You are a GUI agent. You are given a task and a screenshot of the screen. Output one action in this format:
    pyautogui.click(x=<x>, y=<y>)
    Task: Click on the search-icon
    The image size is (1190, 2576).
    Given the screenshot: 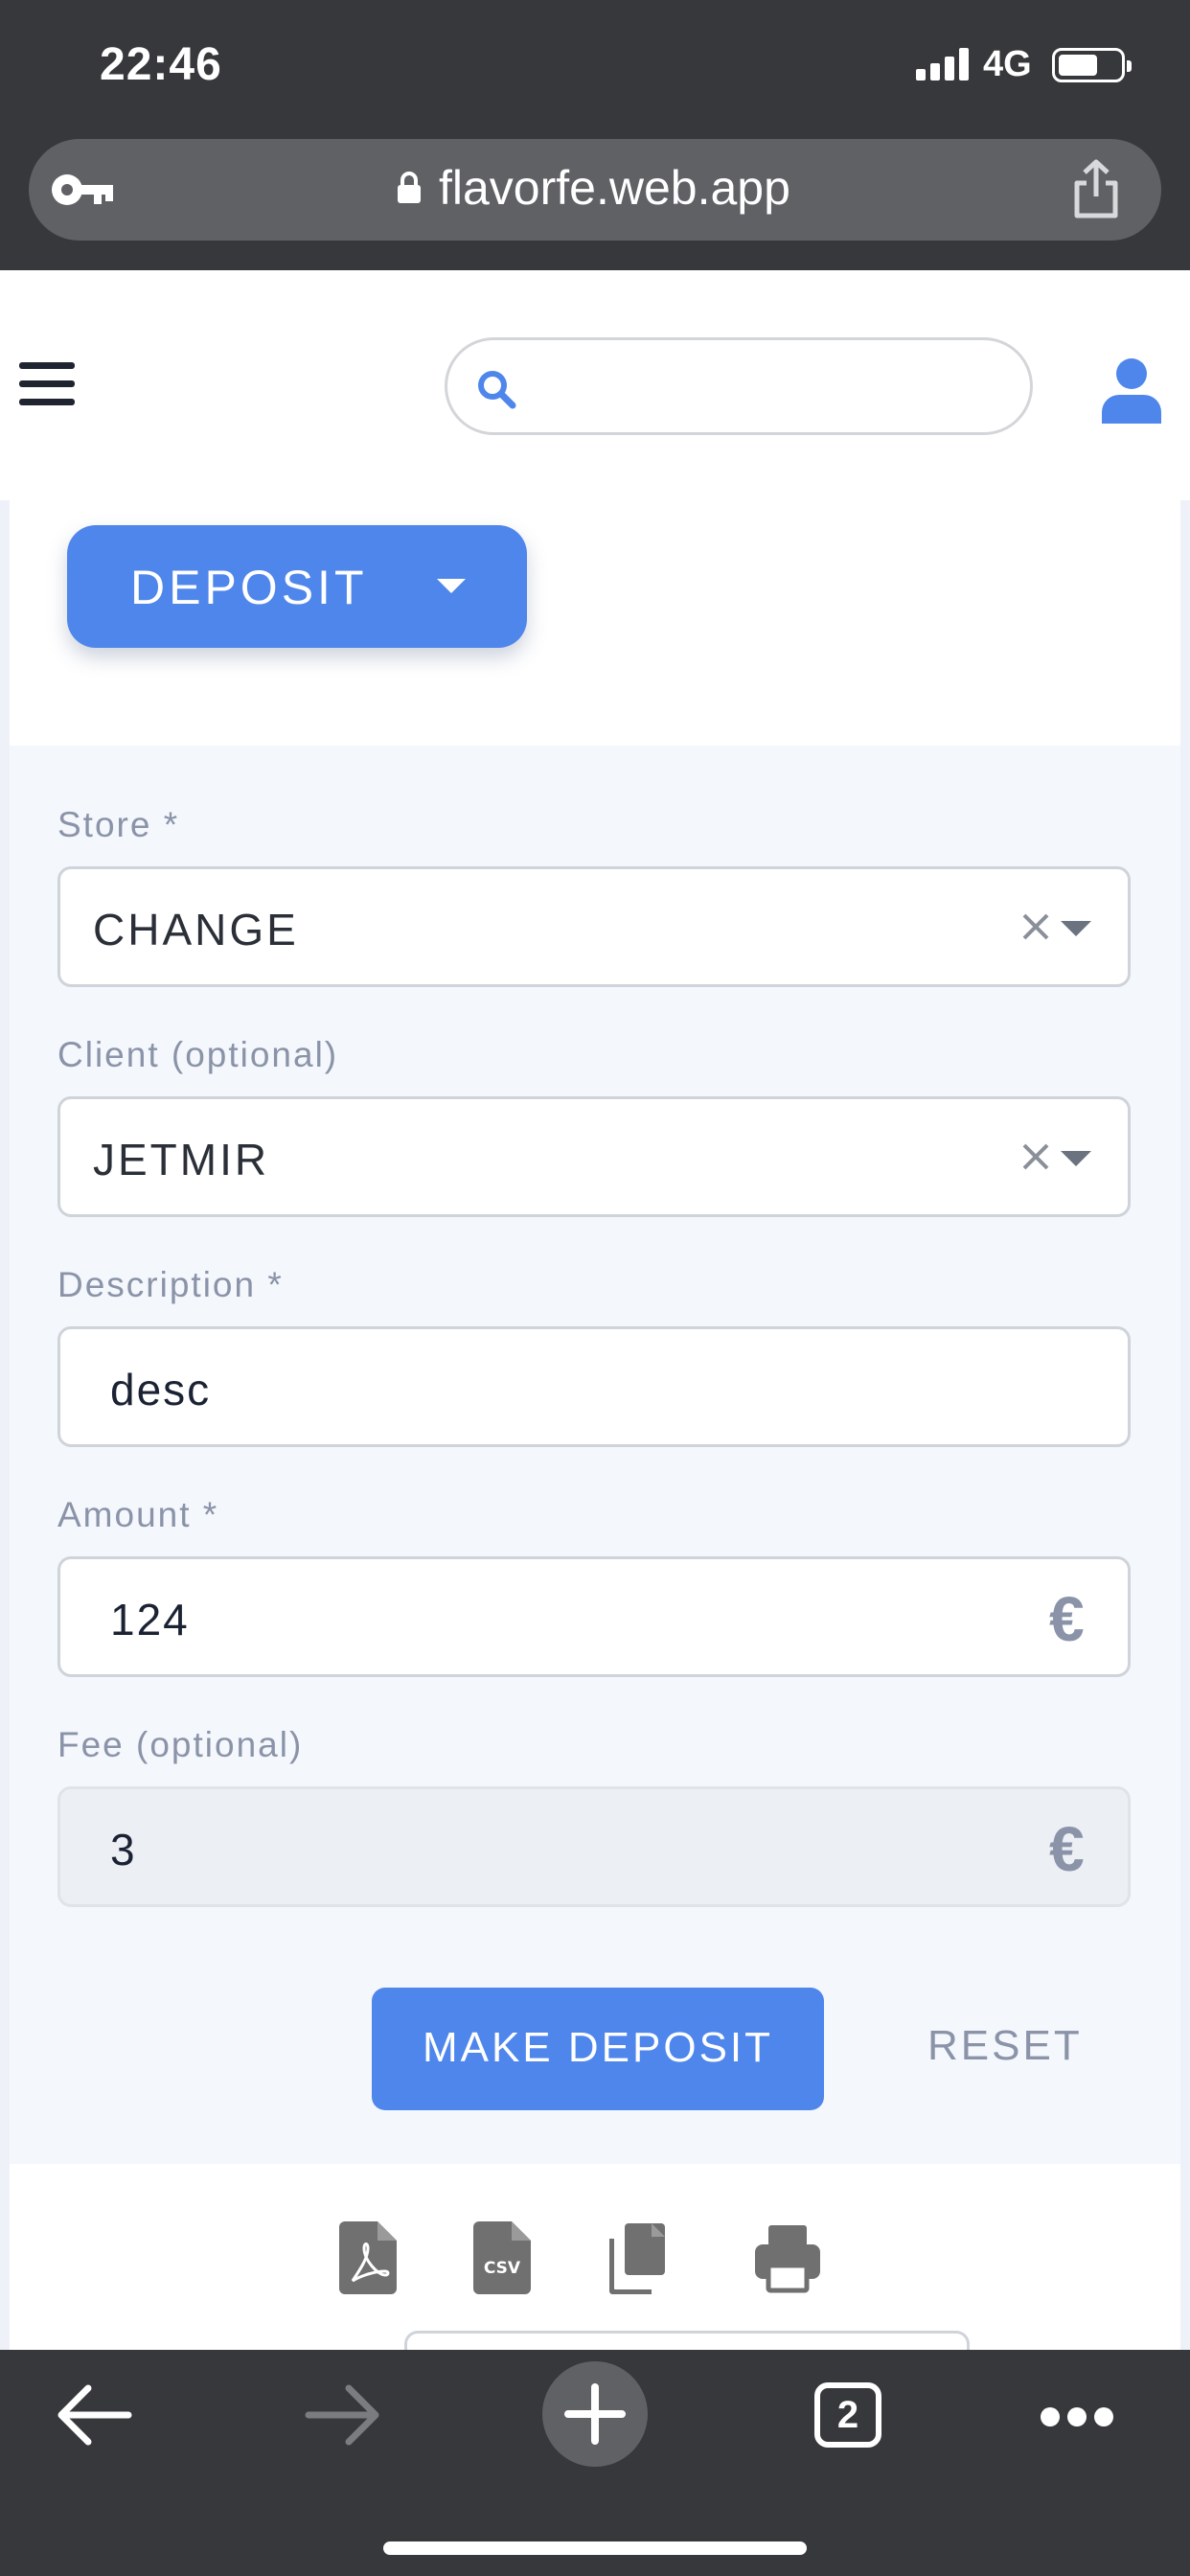 What is the action you would take?
    pyautogui.click(x=497, y=390)
    